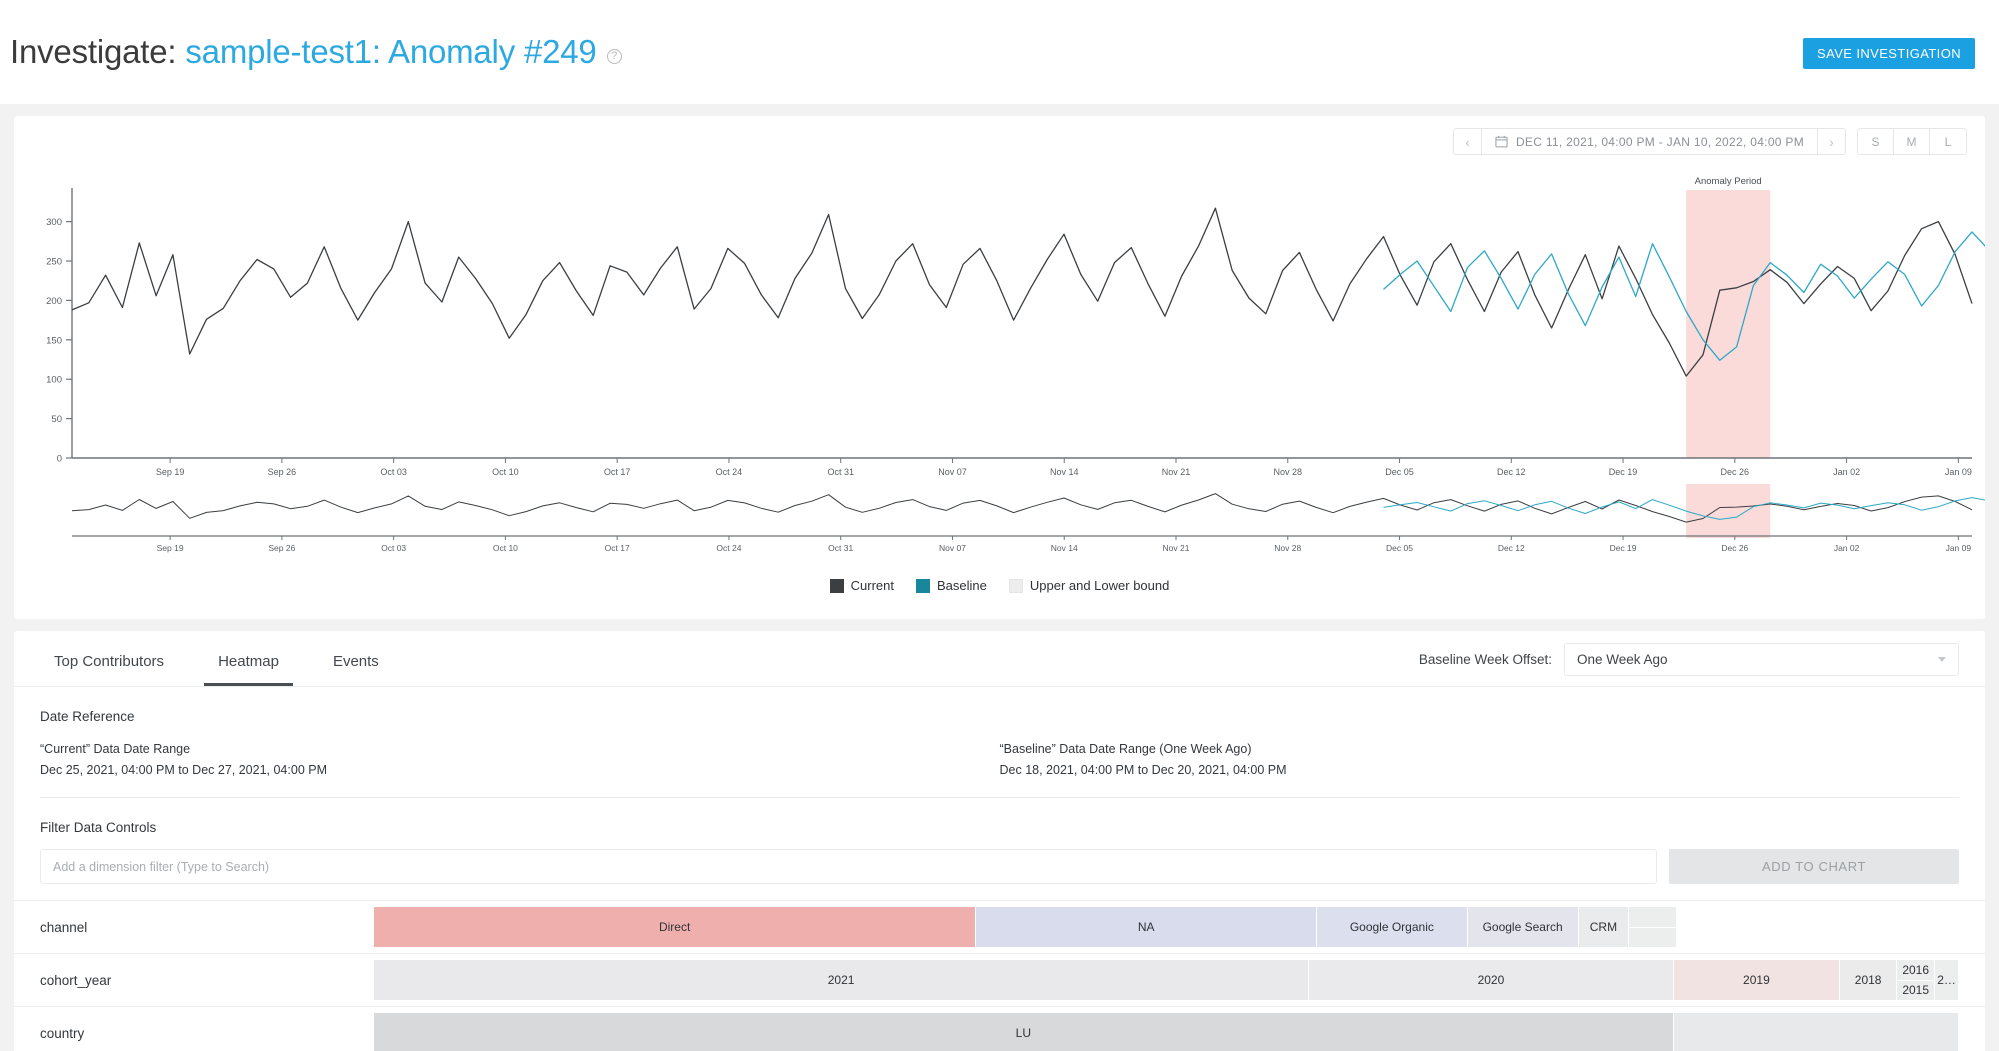  What do you see at coordinates (1876, 141) in the screenshot?
I see `chart-size-s: S` at bounding box center [1876, 141].